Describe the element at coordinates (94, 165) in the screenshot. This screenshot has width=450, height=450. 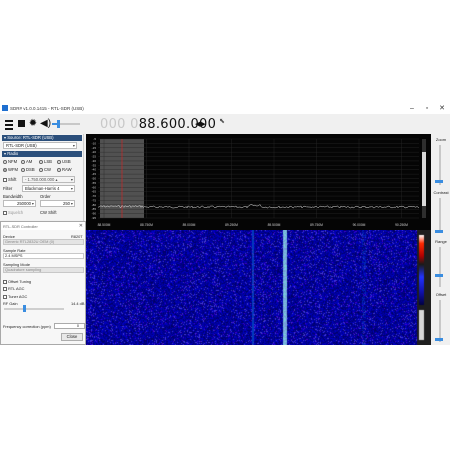
I see `db-tick-label: -35` at that location.